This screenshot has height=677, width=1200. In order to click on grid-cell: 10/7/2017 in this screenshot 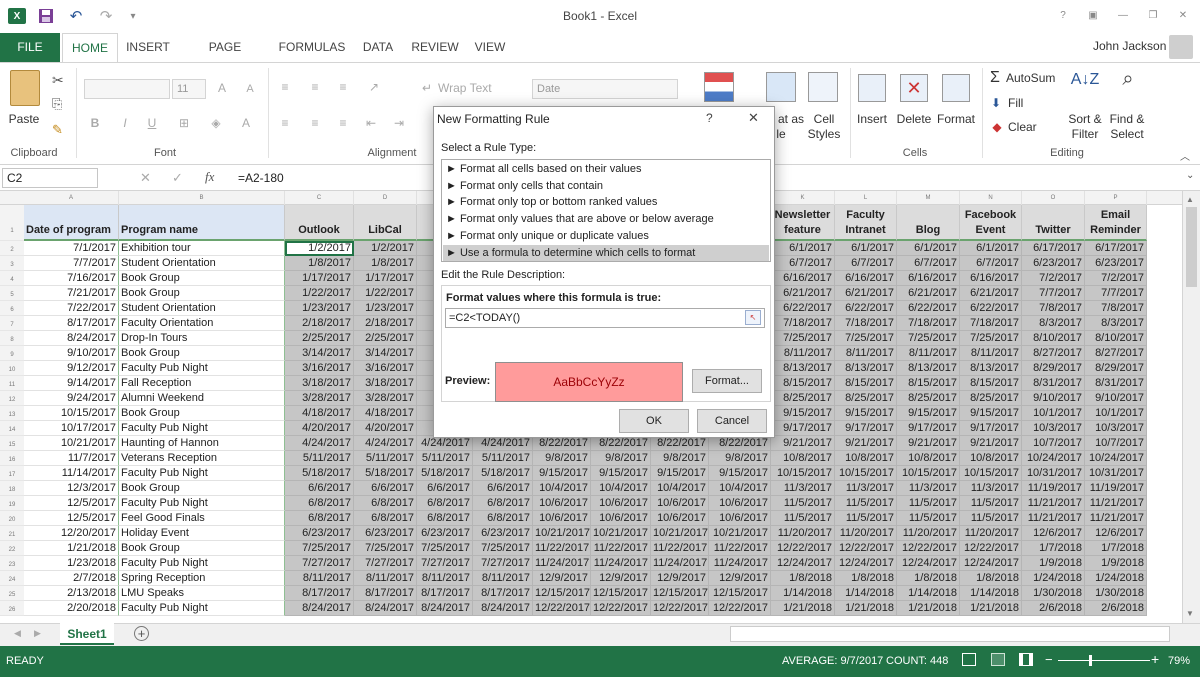, I will do `click(1116, 443)`.